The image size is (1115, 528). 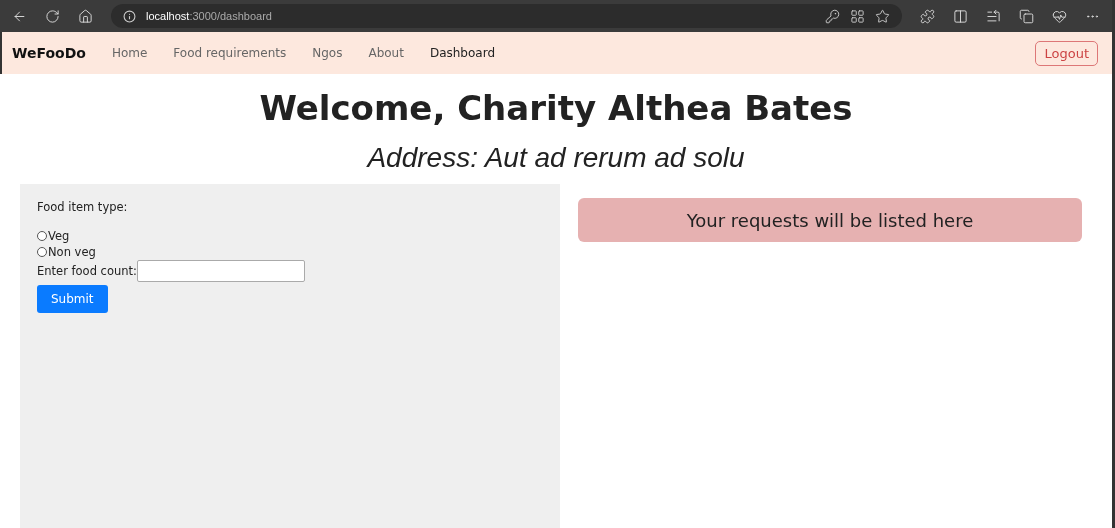 I want to click on address-text: Address: Aut ad rerum ad solu, so click(x=555, y=158).